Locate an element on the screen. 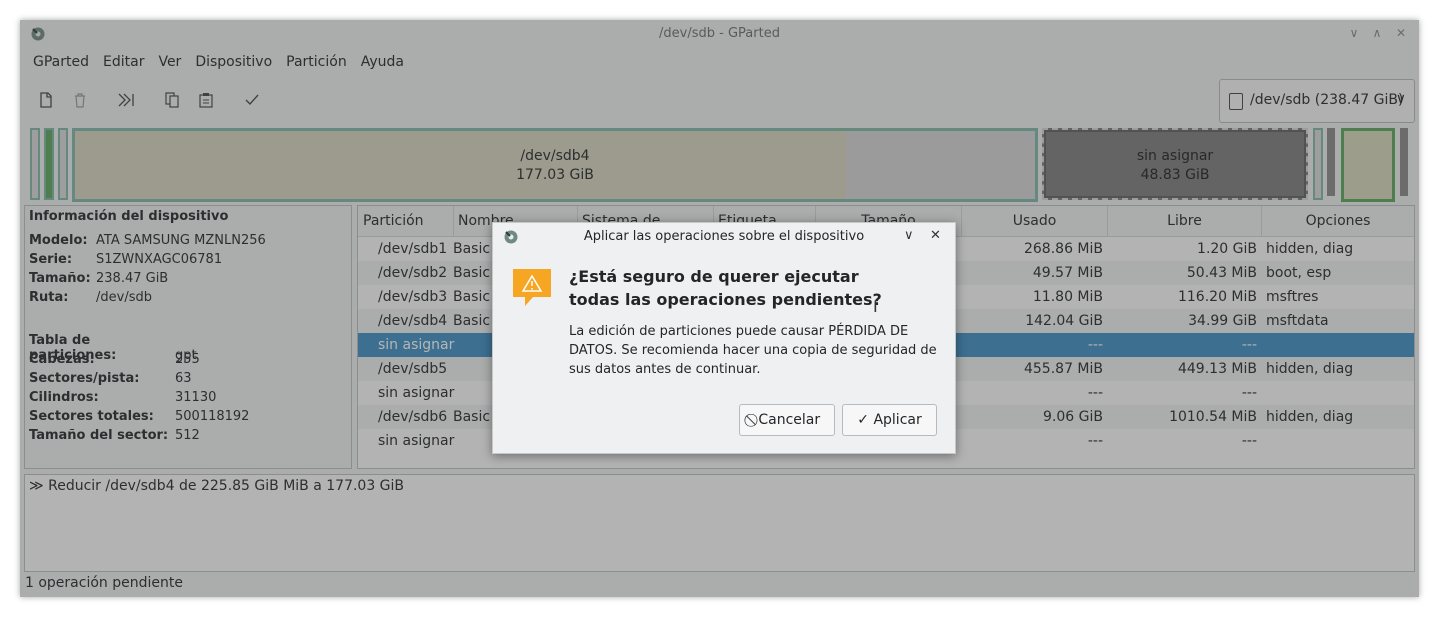  check-icon: ✓ is located at coordinates (863, 420).